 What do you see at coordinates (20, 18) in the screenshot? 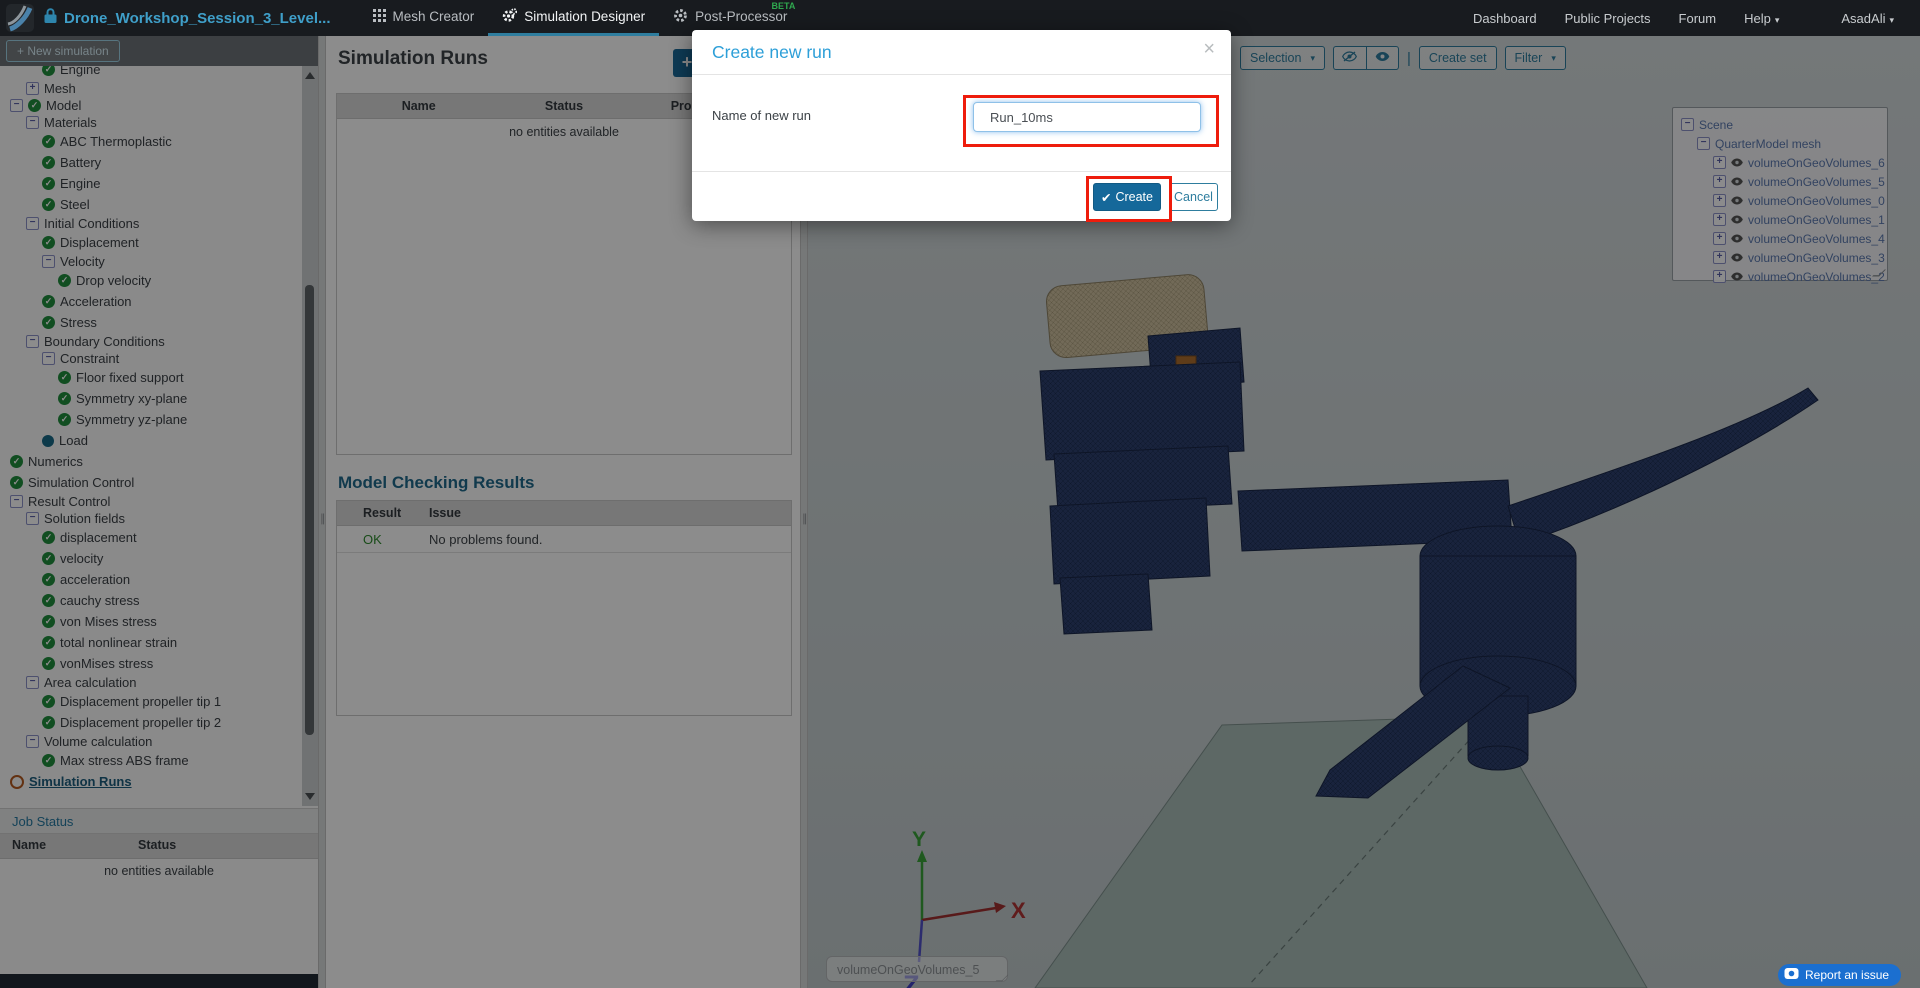
I see `simscale-logo-icon` at bounding box center [20, 18].